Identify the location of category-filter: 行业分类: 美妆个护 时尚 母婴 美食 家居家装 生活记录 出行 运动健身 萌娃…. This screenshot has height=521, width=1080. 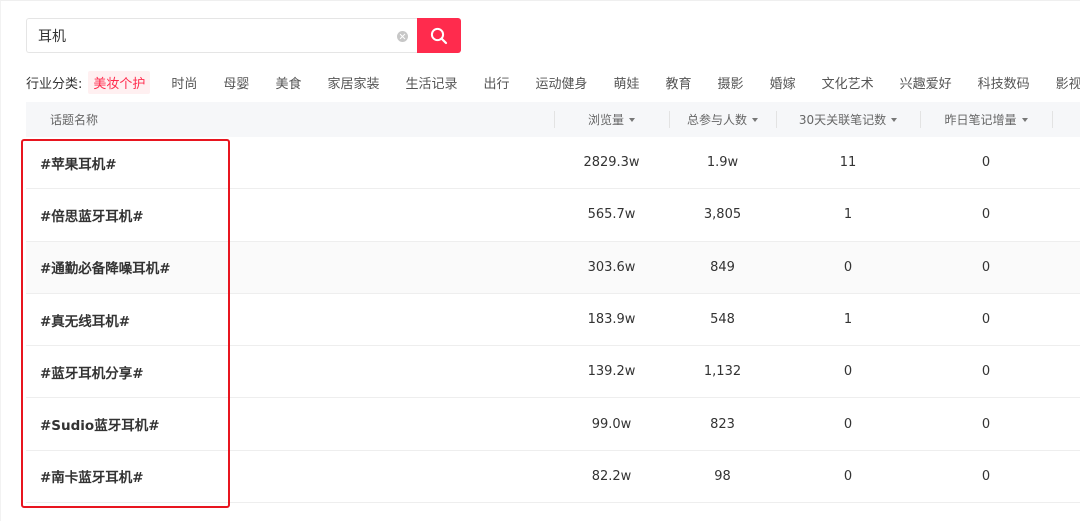
(553, 82).